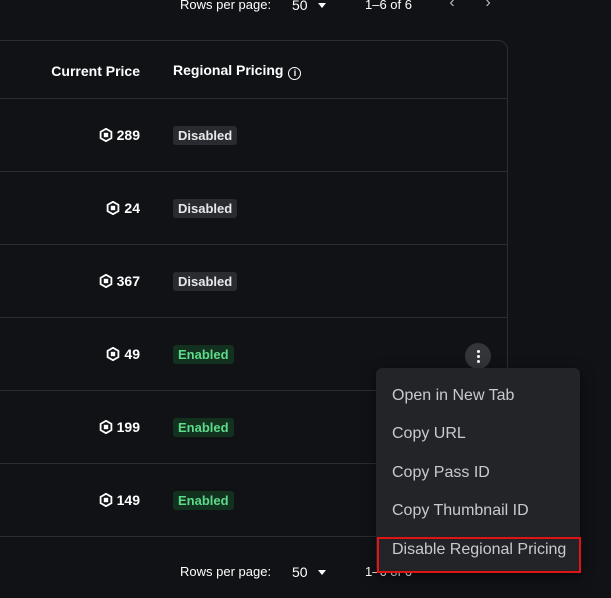  I want to click on table-row: 289 Disabled, so click(253, 135).